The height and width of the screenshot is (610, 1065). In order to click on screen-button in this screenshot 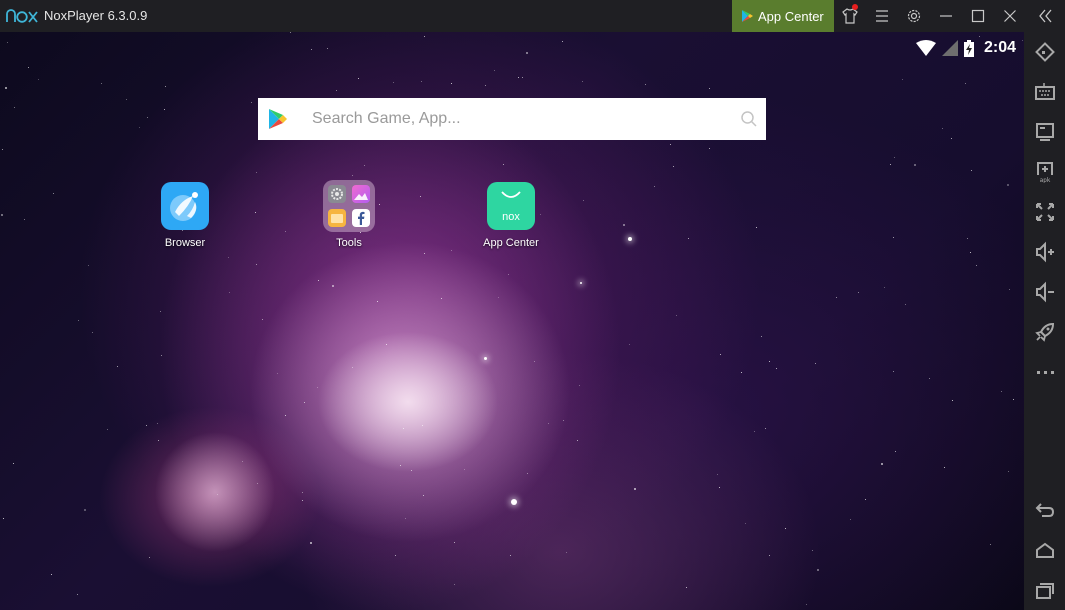, I will do `click(1044, 132)`.